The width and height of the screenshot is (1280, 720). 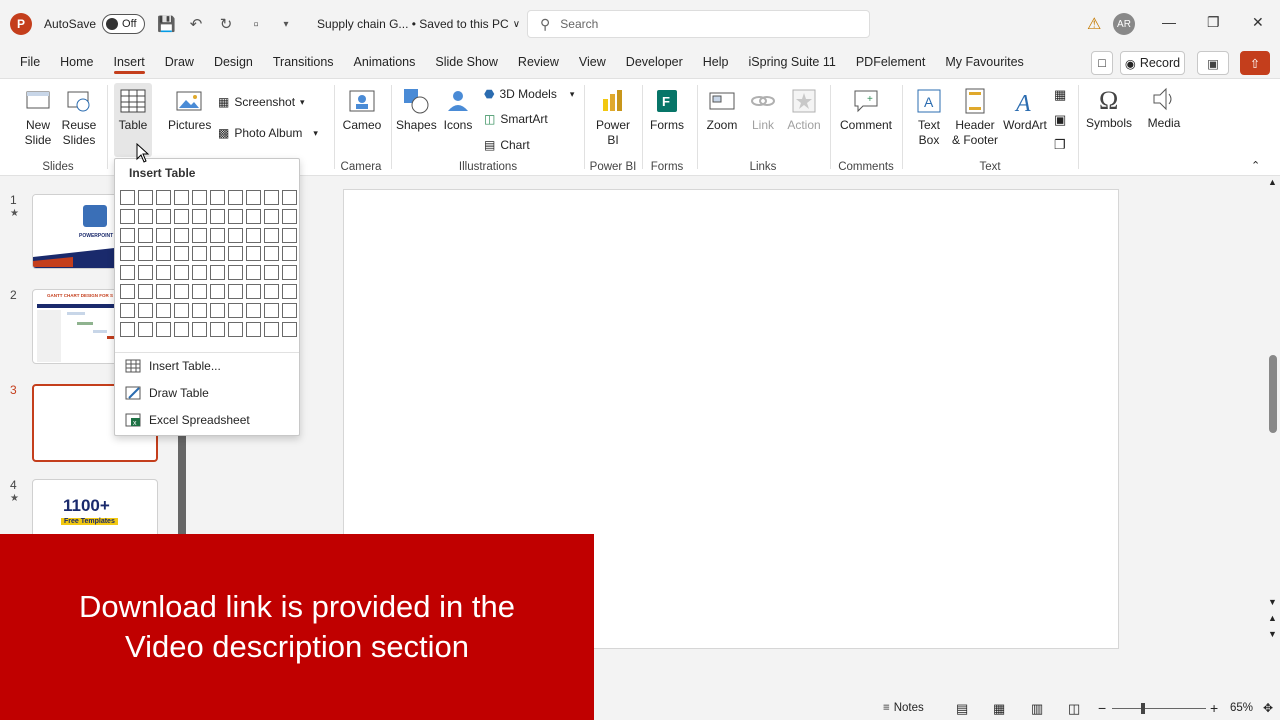 I want to click on tab-slide-show: Slide Show, so click(x=466, y=62).